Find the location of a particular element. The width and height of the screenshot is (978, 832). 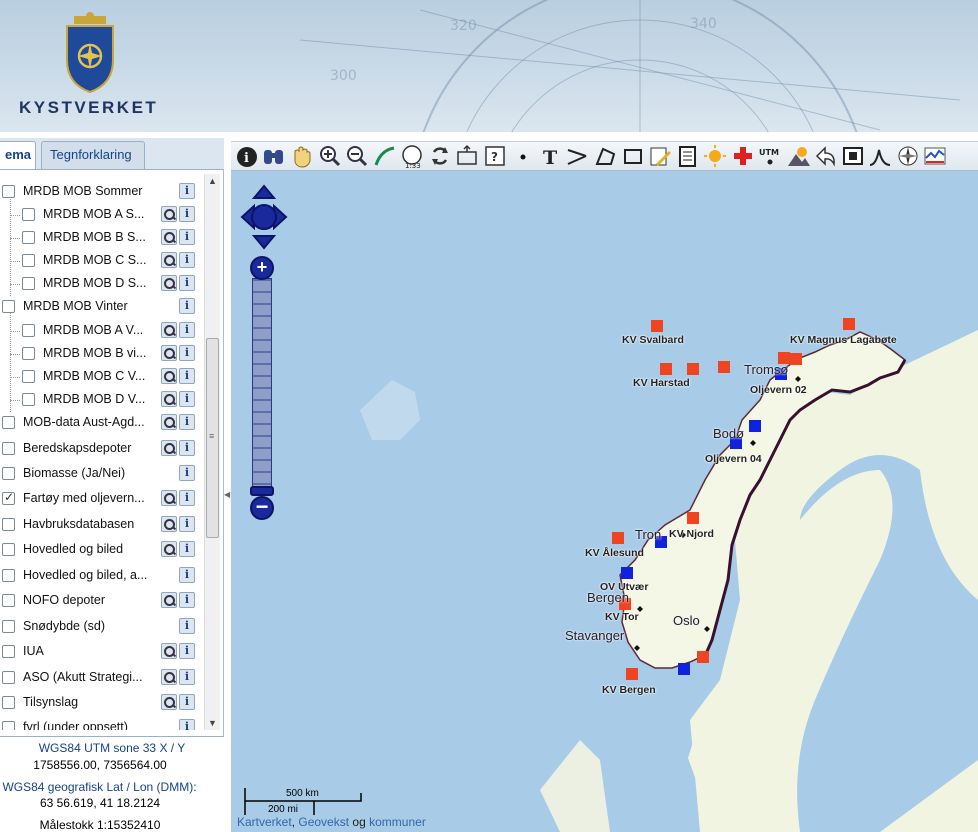

frame-tool-icon is located at coordinates (853, 157).